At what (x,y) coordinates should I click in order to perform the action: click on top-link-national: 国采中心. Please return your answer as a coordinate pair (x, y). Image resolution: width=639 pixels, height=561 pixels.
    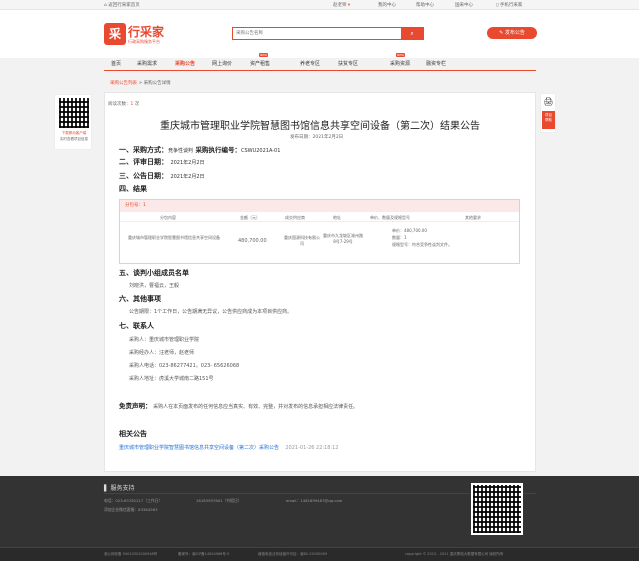
    Looking at the image, I should click on (464, 5).